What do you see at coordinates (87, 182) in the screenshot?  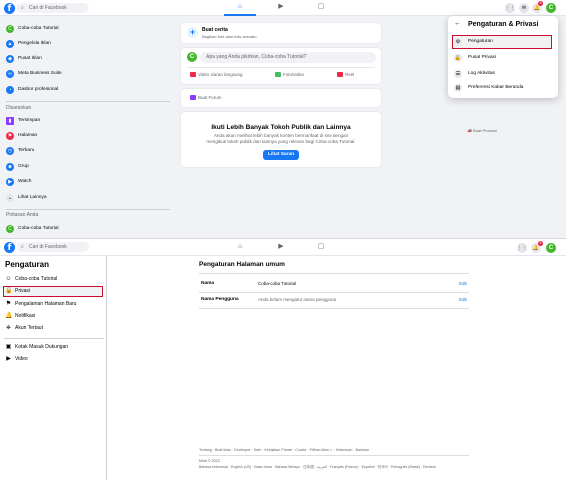 I see `sidebar-item-watch: ▶ Watch` at bounding box center [87, 182].